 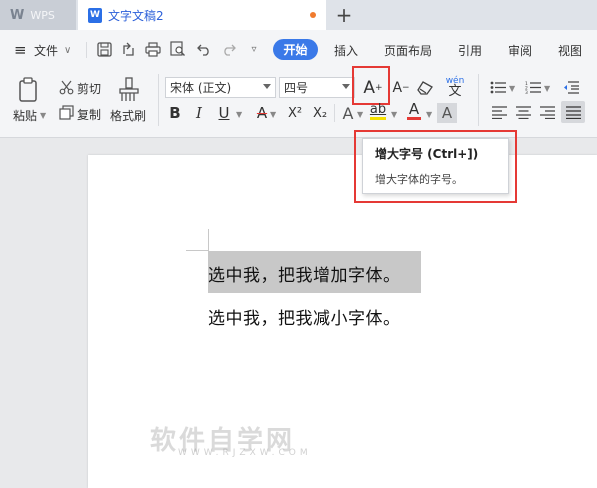 What do you see at coordinates (547, 88) in the screenshot?
I see `numbered-list-dropdown-icon: ▼` at bounding box center [547, 88].